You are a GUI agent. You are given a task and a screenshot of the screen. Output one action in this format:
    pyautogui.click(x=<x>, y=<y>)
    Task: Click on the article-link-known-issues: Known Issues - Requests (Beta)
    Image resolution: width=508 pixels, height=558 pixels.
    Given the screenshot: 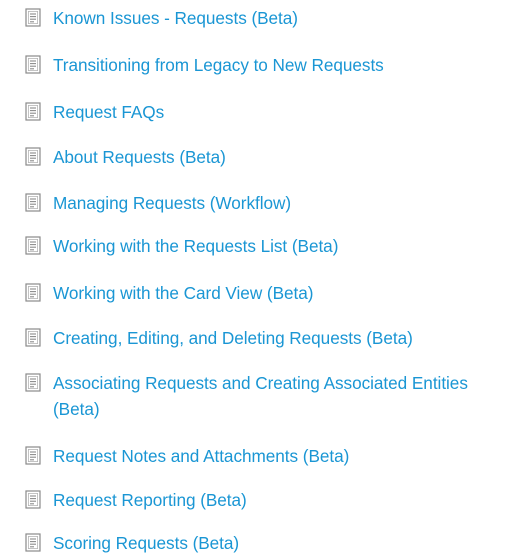 What is the action you would take?
    pyautogui.click(x=277, y=18)
    